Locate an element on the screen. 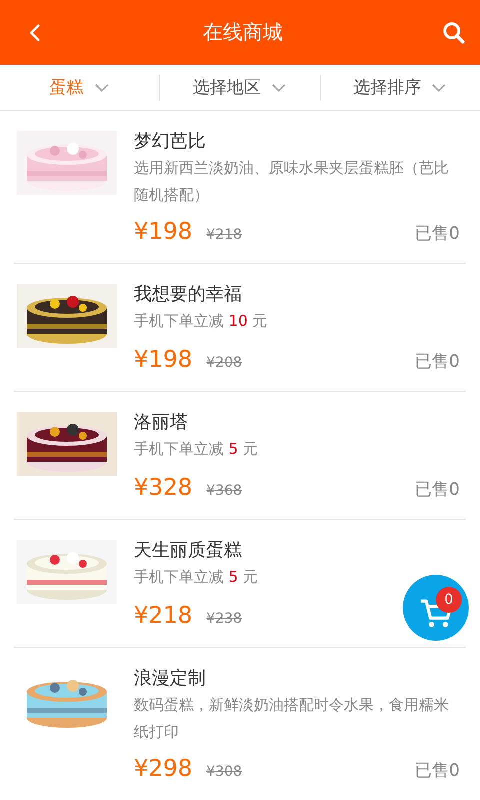  original-price: ¥368 is located at coordinates (224, 491).